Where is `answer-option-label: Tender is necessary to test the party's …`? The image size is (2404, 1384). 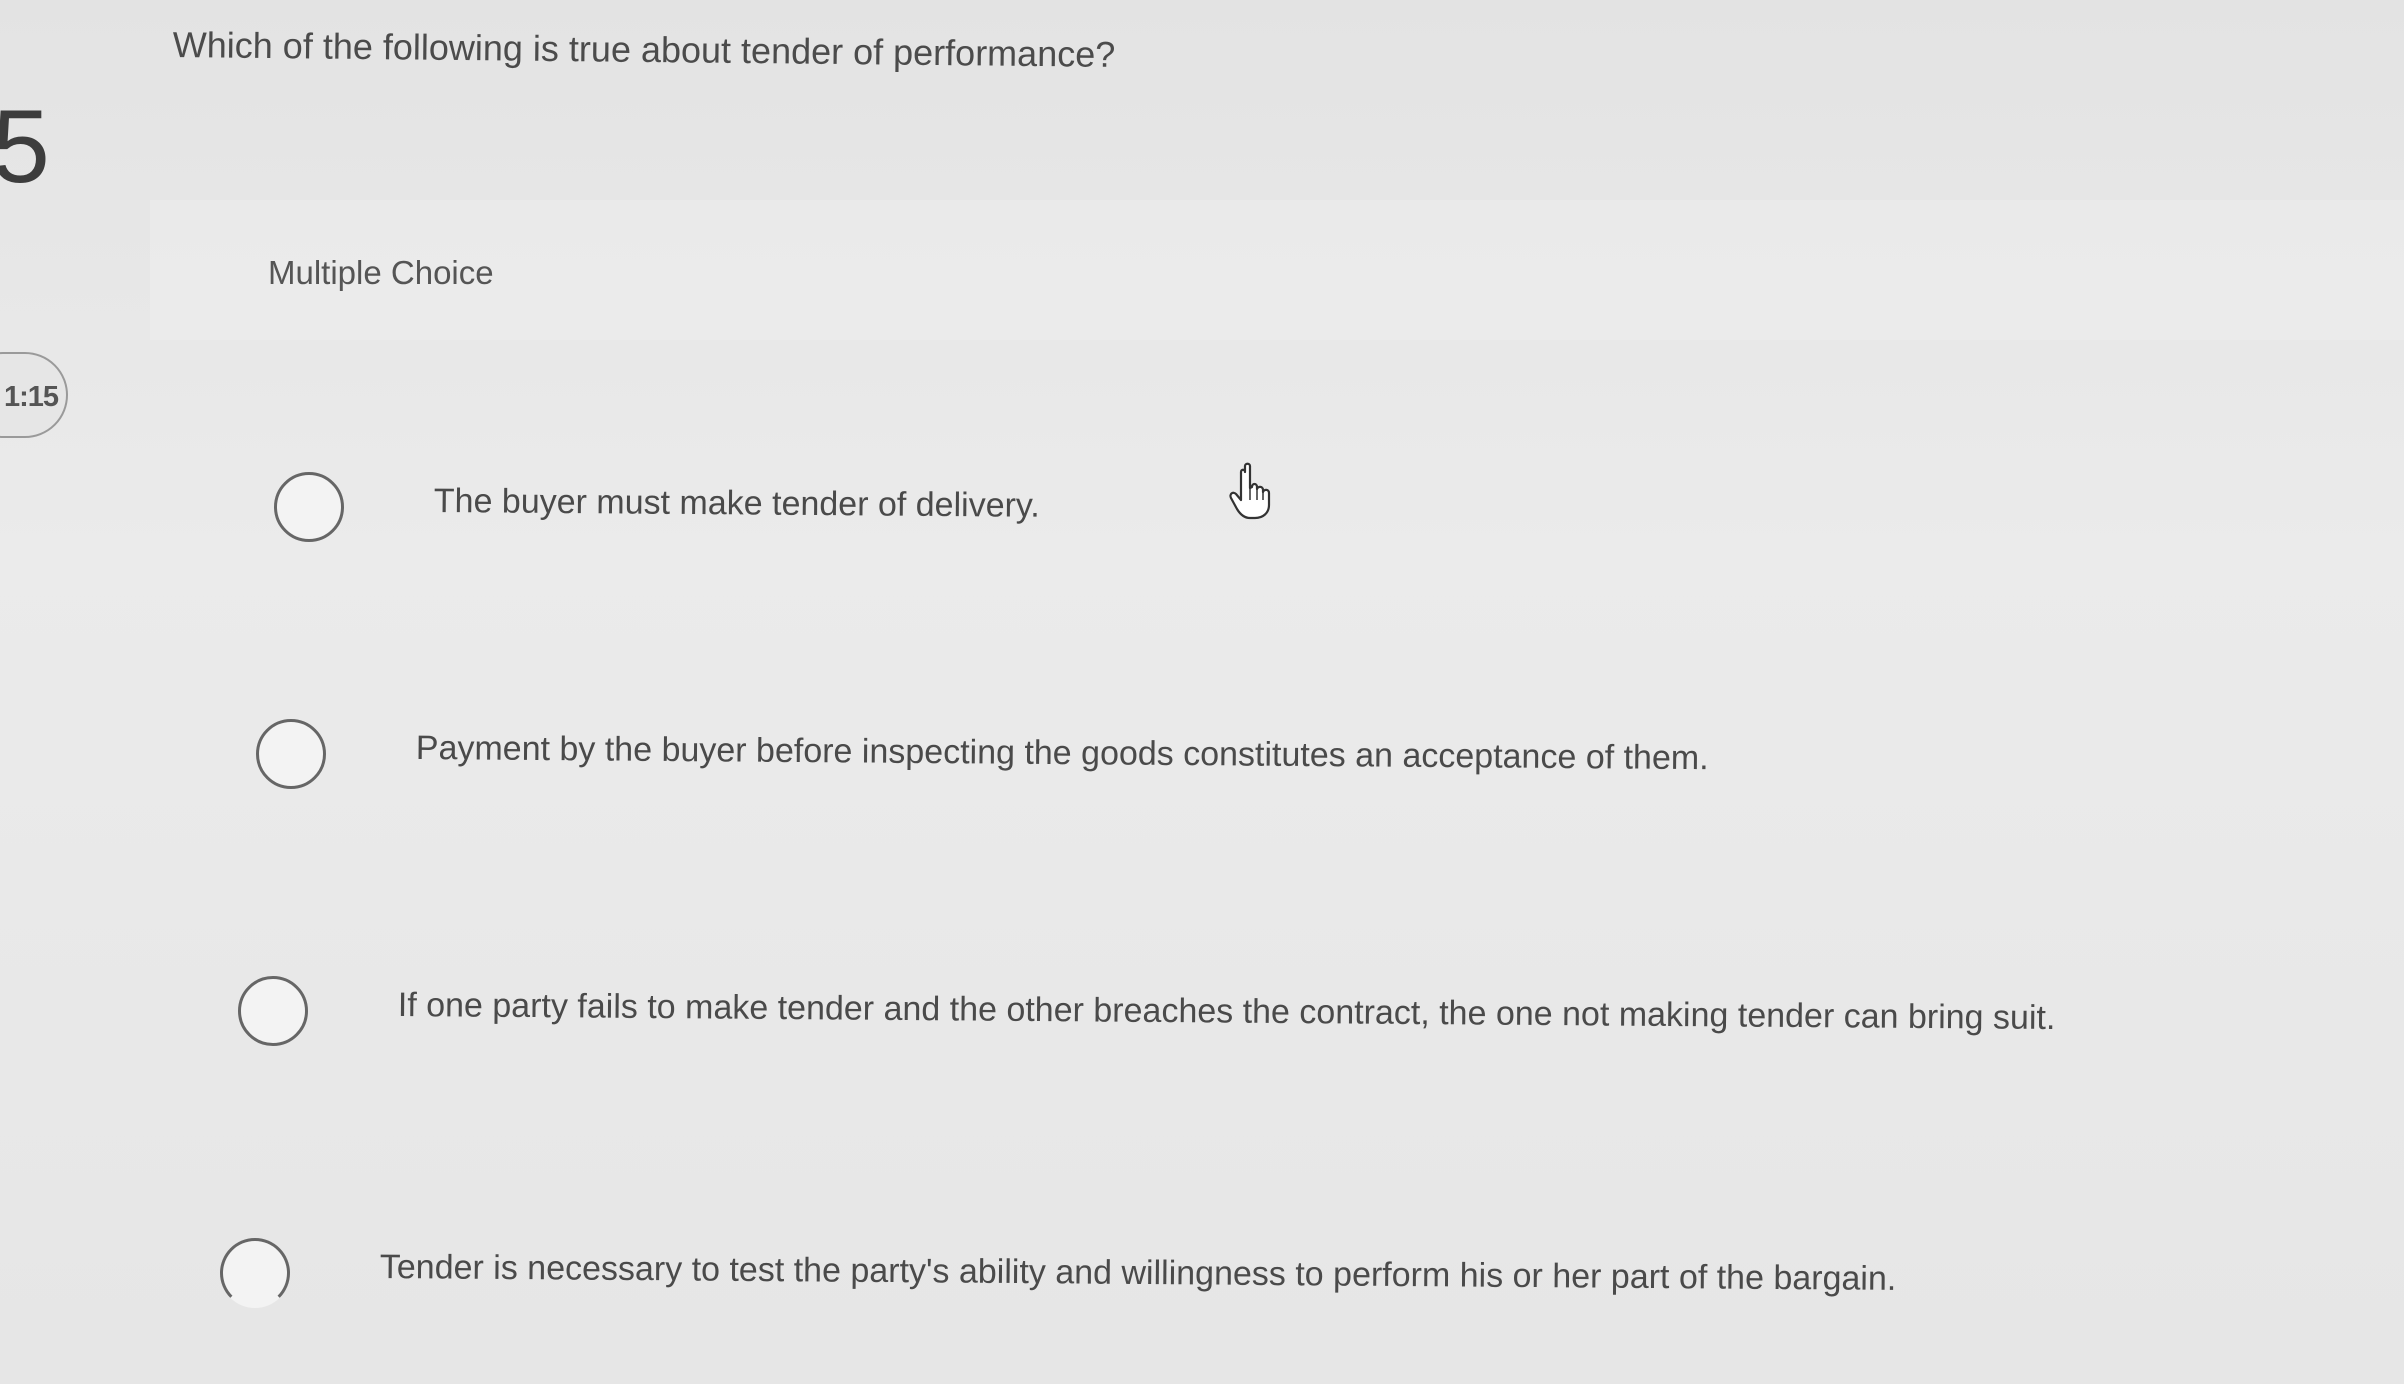
answer-option-label: Tender is necessary to test the party's … is located at coordinates (1138, 1273).